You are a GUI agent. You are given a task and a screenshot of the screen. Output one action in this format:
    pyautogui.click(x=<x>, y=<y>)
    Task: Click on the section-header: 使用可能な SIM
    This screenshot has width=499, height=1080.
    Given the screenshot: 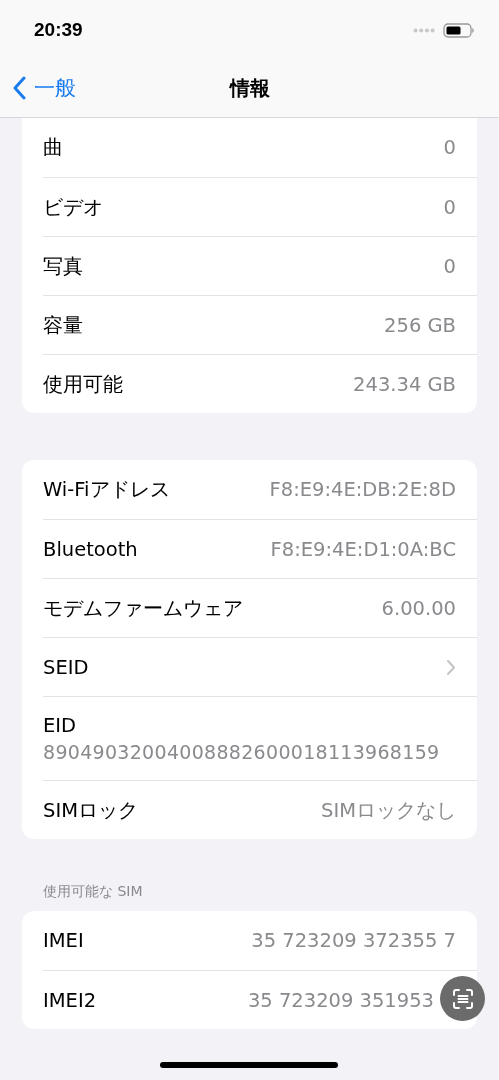 What is the action you would take?
    pyautogui.click(x=93, y=892)
    